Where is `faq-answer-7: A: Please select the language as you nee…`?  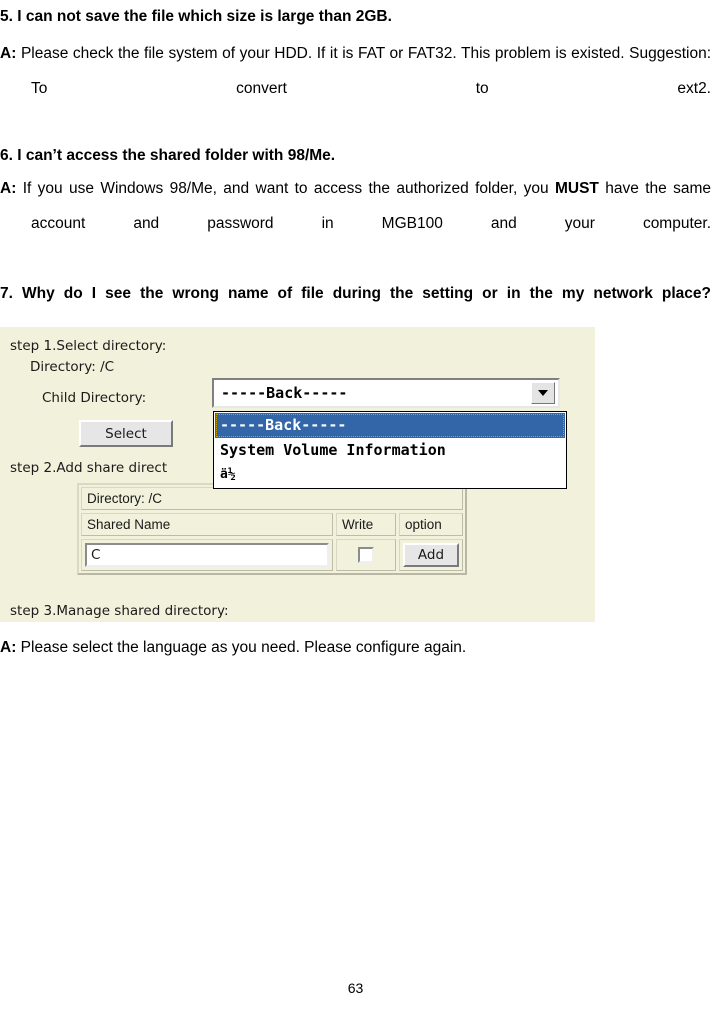 faq-answer-7: A: Please select the language as you nee… is located at coordinates (355, 647).